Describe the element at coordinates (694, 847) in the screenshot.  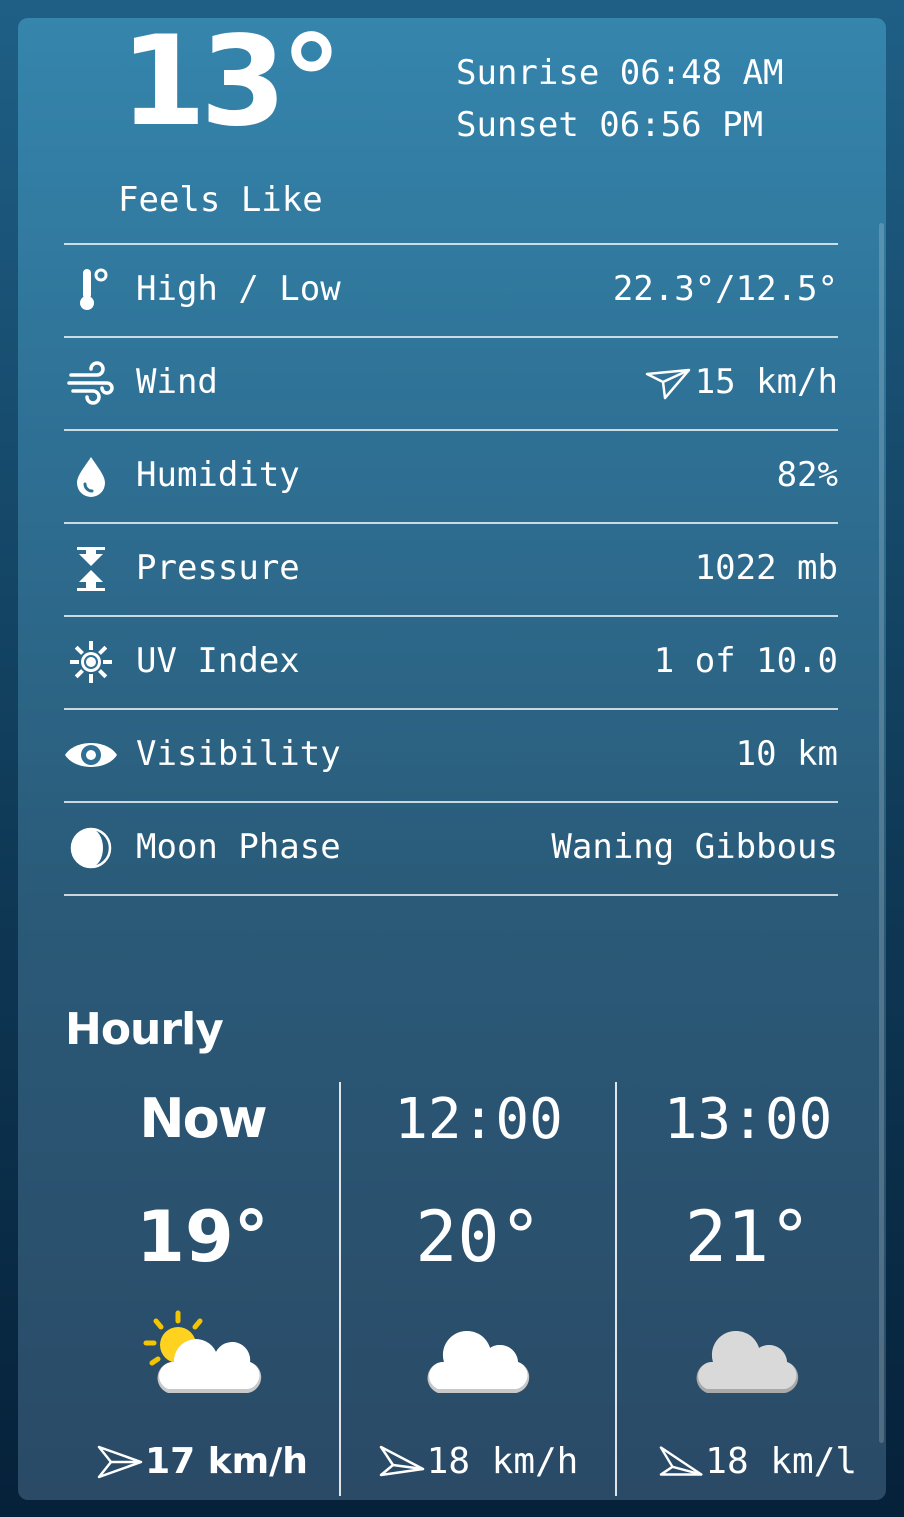
I see `detail-value: Waning Gibbous` at that location.